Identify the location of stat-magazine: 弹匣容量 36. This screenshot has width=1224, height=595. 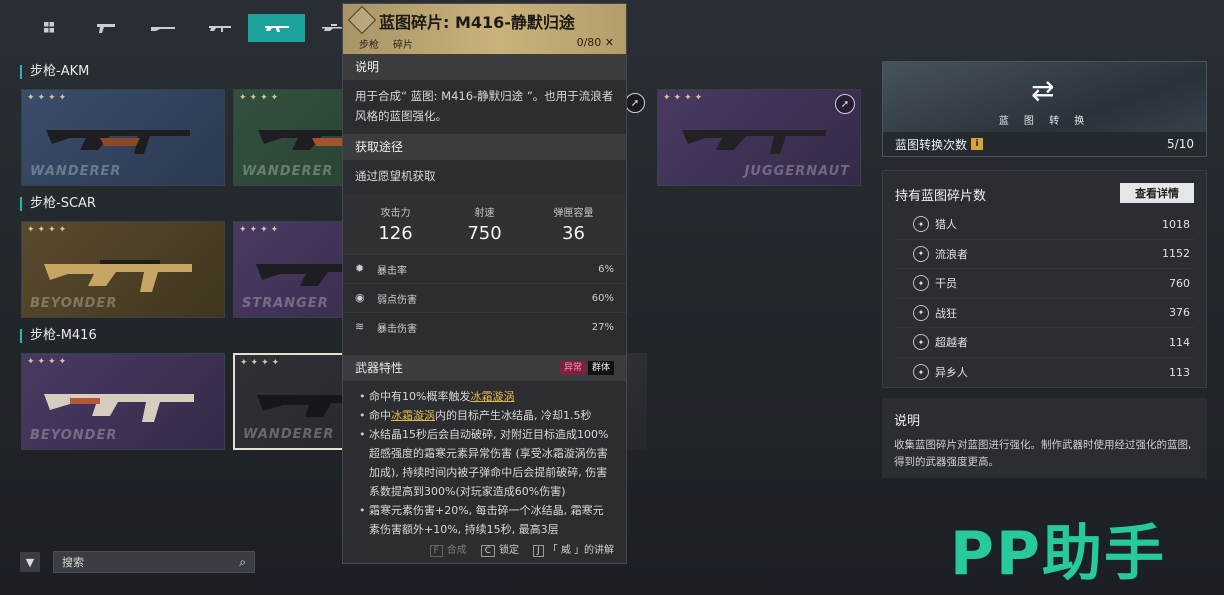
(573, 226).